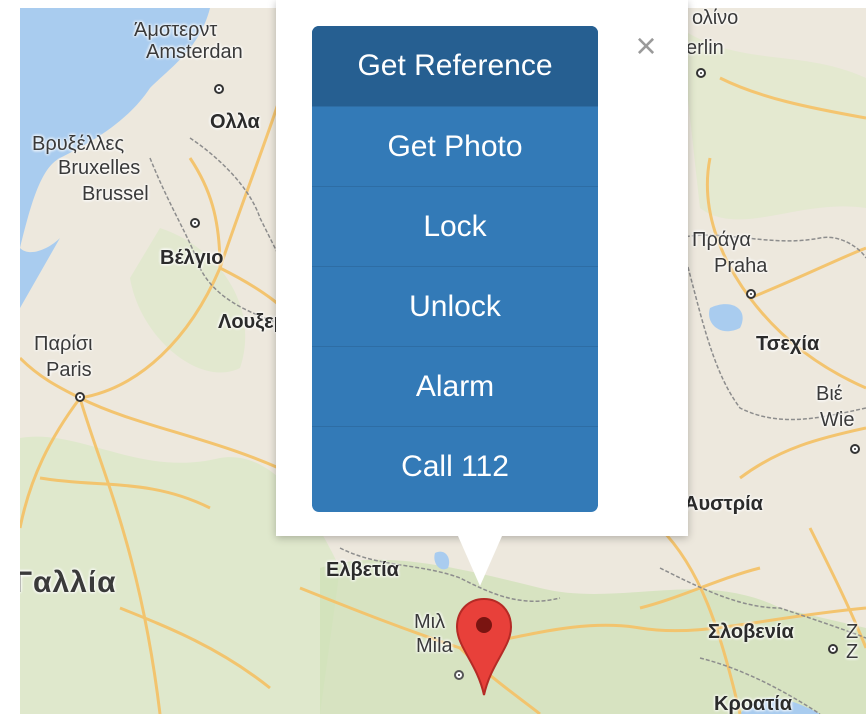 This screenshot has height=718, width=866. I want to click on unlock-button: Unlock, so click(455, 306).